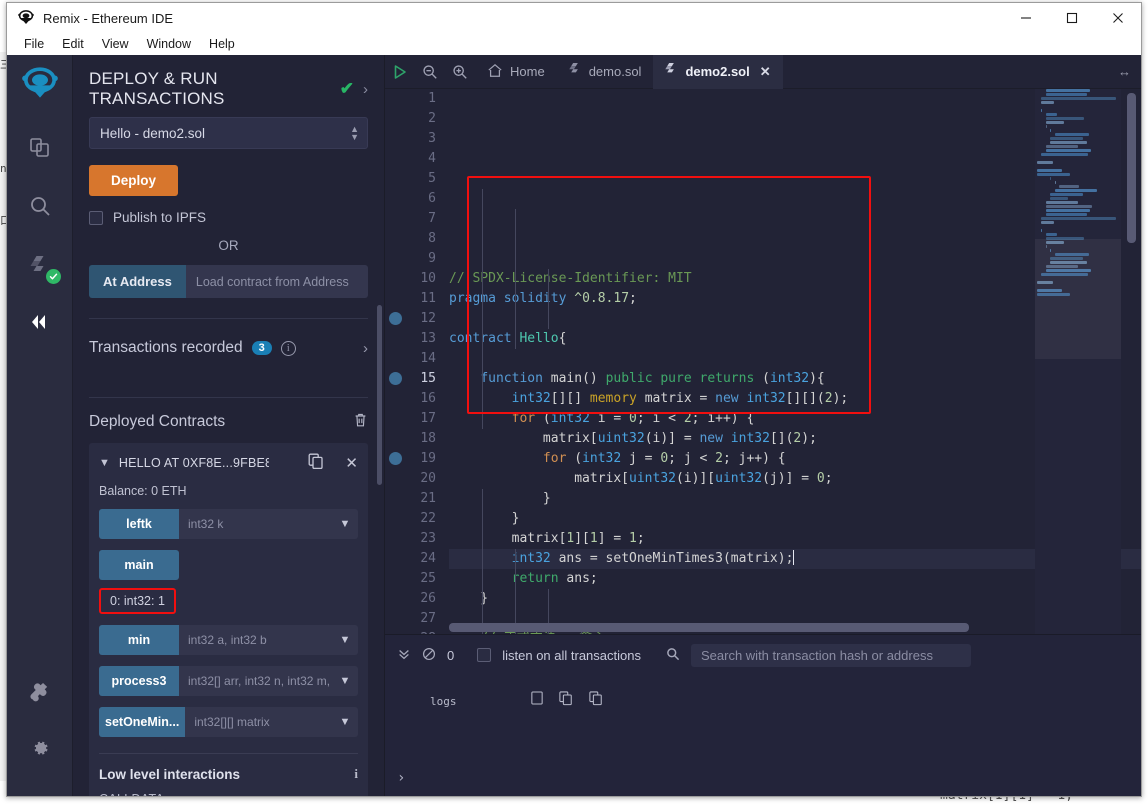 The width and height of the screenshot is (1148, 805). I want to click on function-expand-chevron-min-icon: ▼, so click(345, 640).